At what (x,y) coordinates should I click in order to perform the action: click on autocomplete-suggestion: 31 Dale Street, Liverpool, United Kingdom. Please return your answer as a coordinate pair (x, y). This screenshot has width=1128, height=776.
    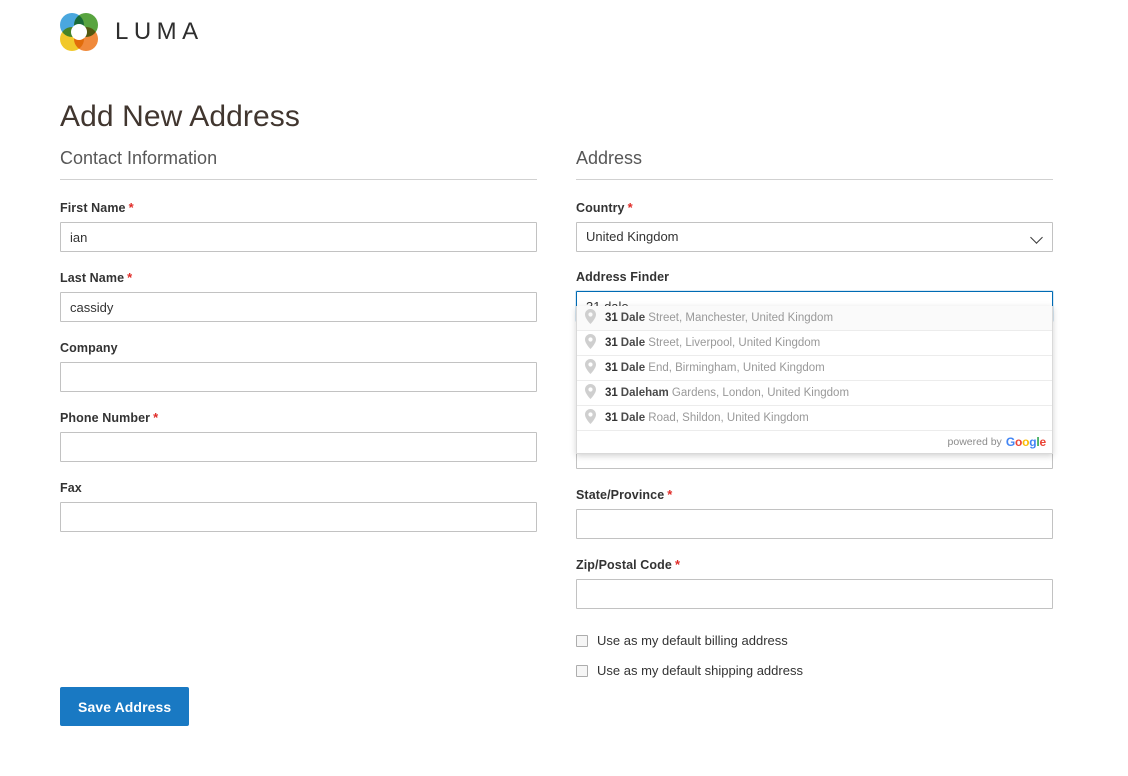
    Looking at the image, I should click on (814, 343).